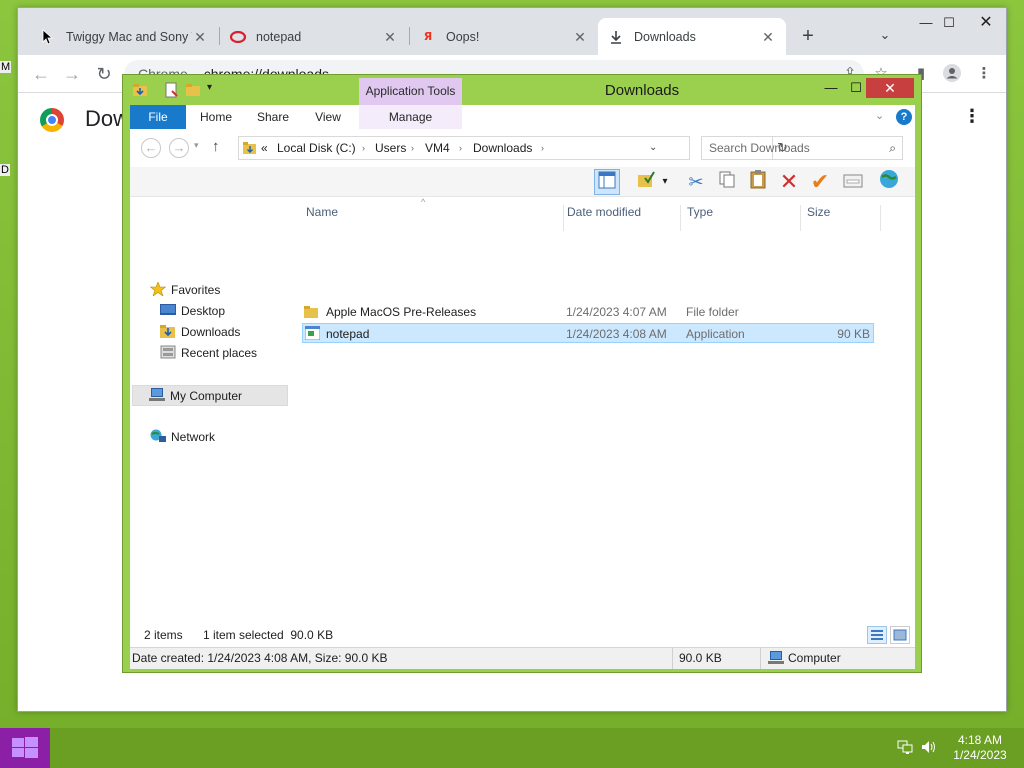 Image resolution: width=1024 pixels, height=768 pixels. What do you see at coordinates (200, 332) in the screenshot?
I see `nav-downloads: Downloads` at bounding box center [200, 332].